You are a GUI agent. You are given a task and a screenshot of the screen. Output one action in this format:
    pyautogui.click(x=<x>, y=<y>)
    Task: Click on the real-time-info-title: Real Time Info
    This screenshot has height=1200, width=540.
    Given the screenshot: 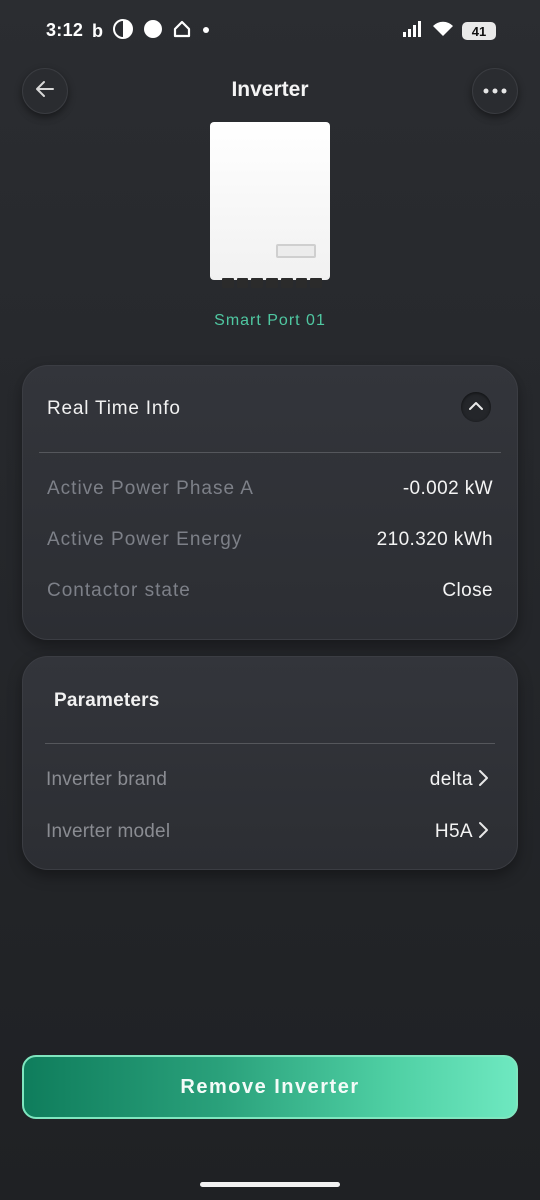 What is the action you would take?
    pyautogui.click(x=114, y=408)
    